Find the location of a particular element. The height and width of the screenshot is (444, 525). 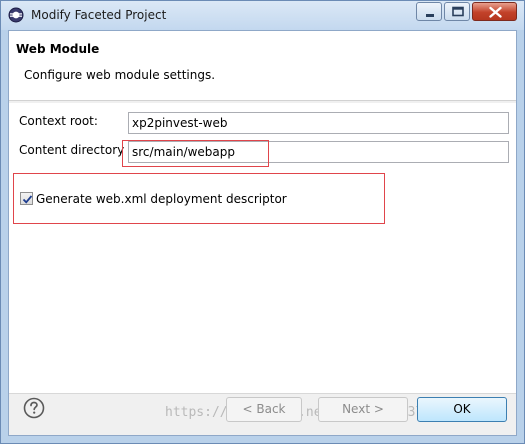

maximize-button is located at coordinates (457, 11).